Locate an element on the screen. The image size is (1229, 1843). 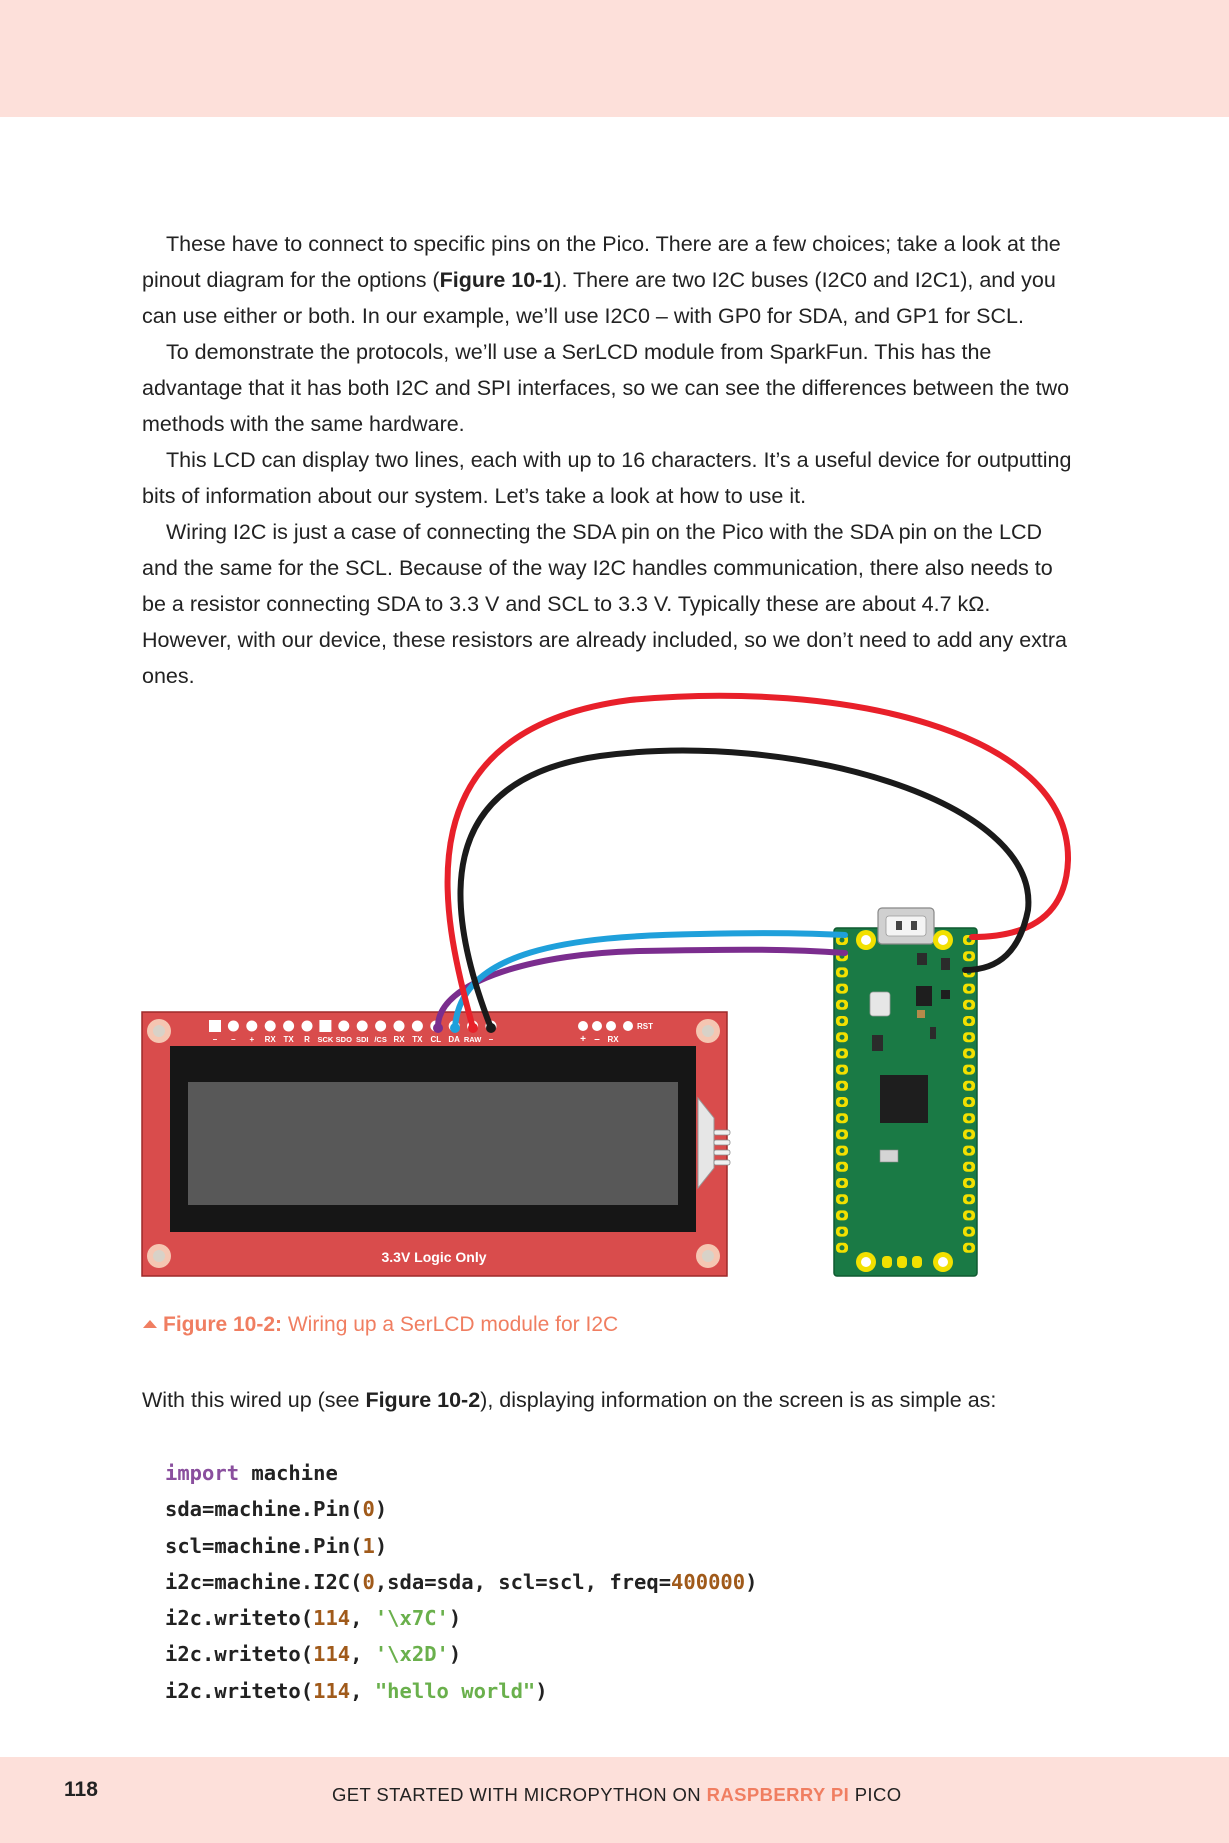
header-band is located at coordinates (614, 58).